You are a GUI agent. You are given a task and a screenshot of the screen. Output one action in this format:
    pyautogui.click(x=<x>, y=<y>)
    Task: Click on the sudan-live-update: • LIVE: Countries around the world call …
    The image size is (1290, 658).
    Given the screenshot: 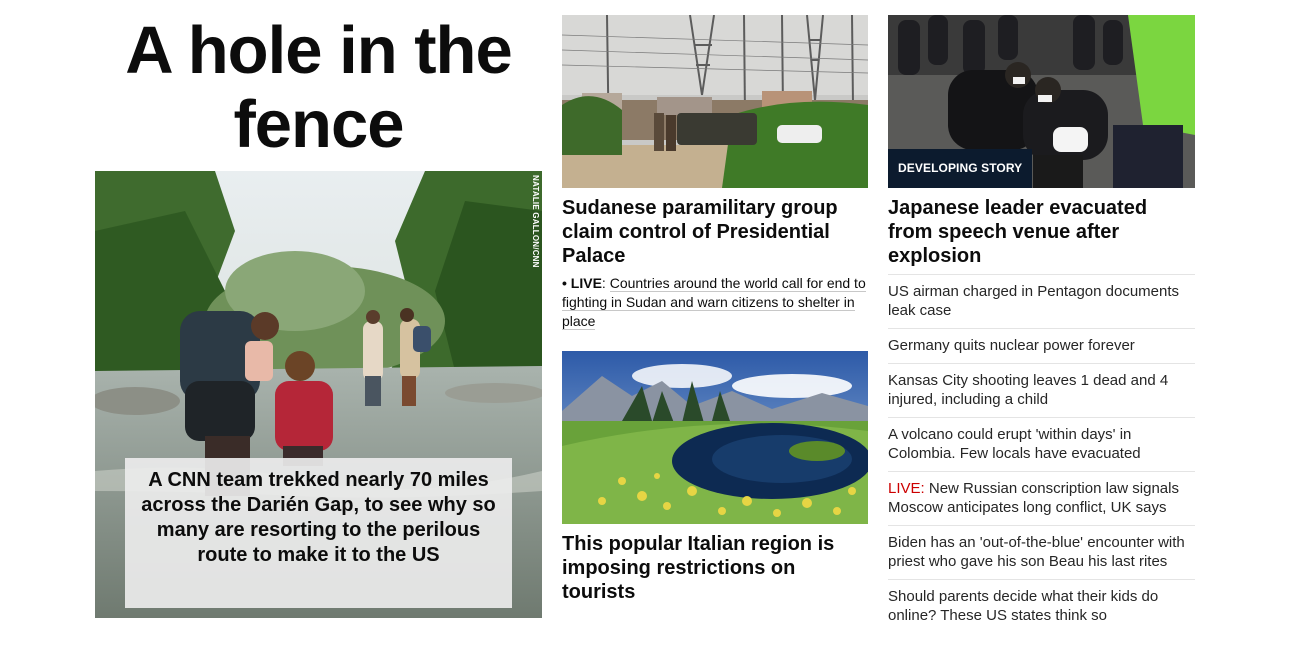 What is the action you would take?
    pyautogui.click(x=714, y=302)
    